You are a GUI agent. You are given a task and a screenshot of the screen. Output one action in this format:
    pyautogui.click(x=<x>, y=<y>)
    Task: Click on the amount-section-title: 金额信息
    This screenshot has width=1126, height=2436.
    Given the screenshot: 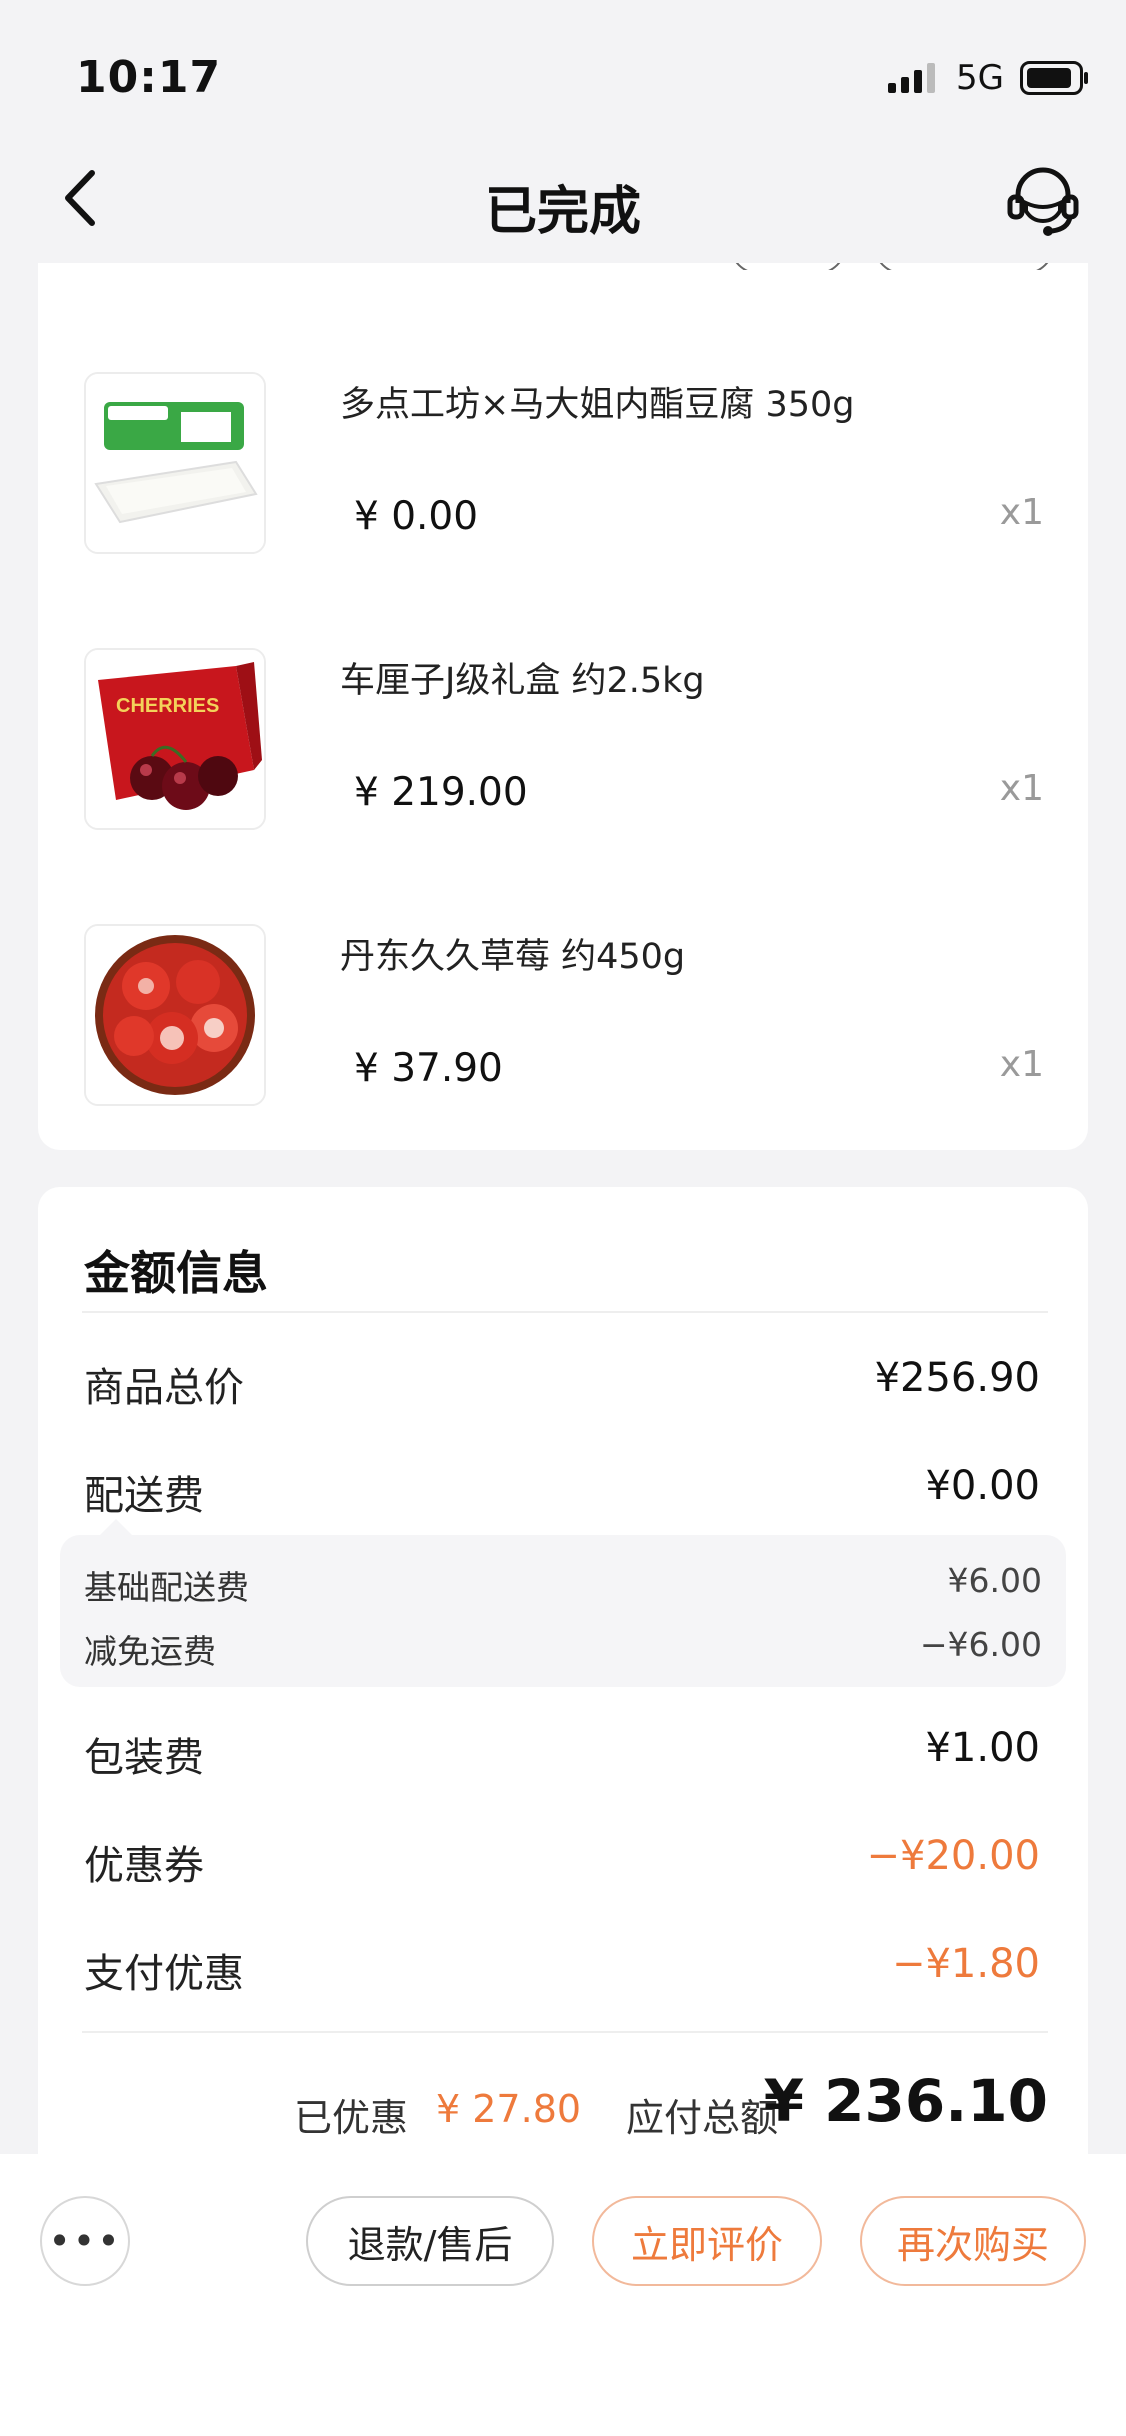 What is the action you would take?
    pyautogui.click(x=176, y=1273)
    